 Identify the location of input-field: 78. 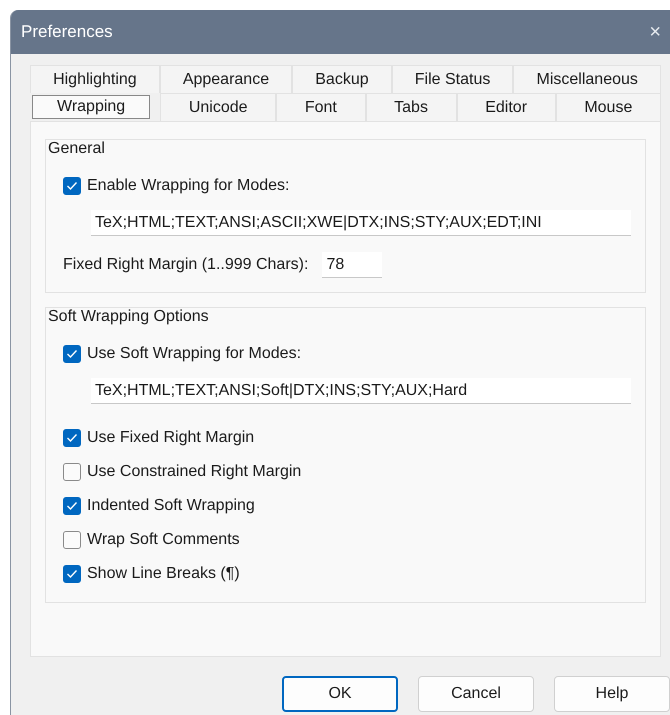
(352, 265).